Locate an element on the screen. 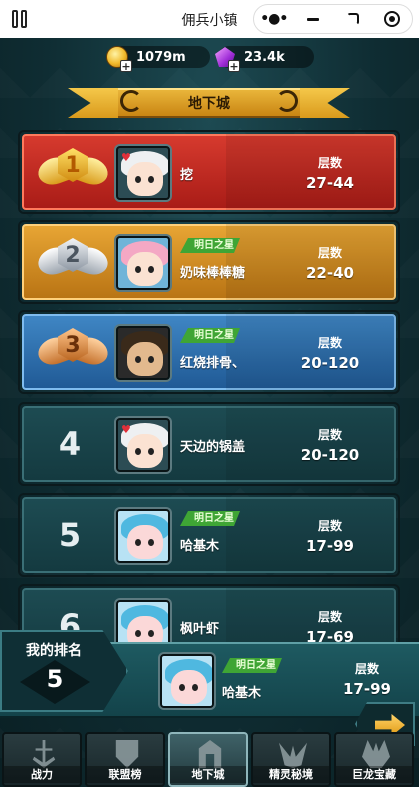 This screenshot has width=419, height=787. tab-spirit-realm: 精灵秘境 is located at coordinates (291, 759).